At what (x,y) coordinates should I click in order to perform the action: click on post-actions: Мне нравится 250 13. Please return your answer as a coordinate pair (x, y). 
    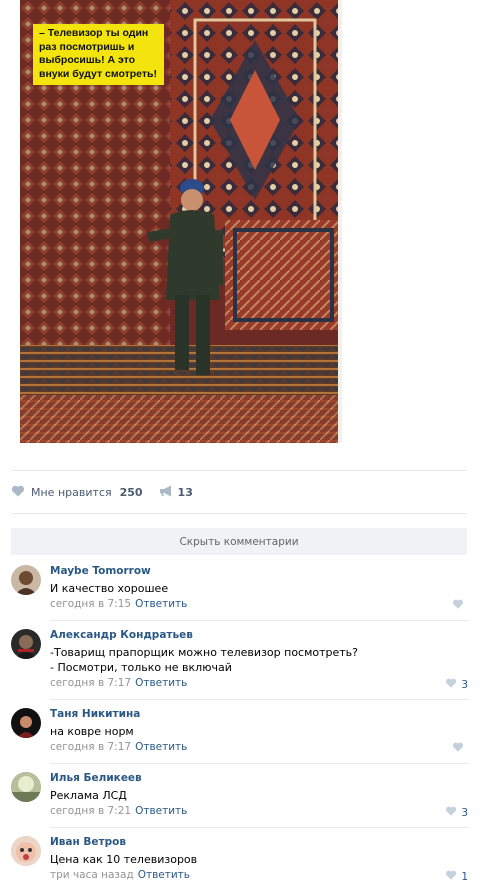
    Looking at the image, I should click on (102, 492).